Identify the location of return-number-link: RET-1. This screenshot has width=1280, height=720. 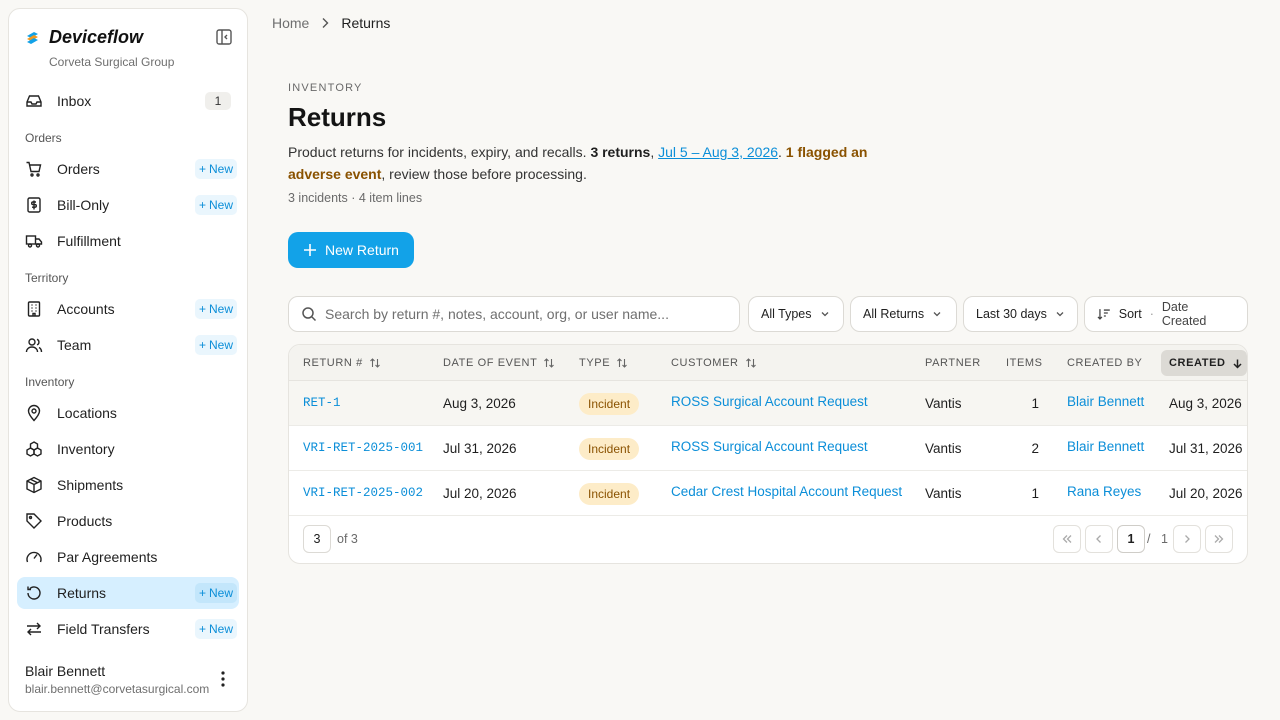
(322, 403).